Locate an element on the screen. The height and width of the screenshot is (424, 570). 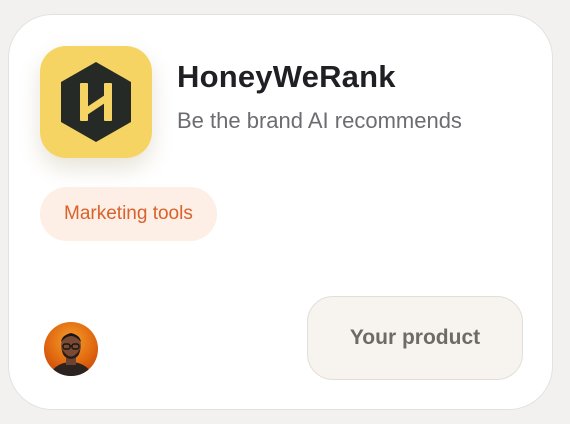
category-tag: Marketing tools is located at coordinates (128, 214).